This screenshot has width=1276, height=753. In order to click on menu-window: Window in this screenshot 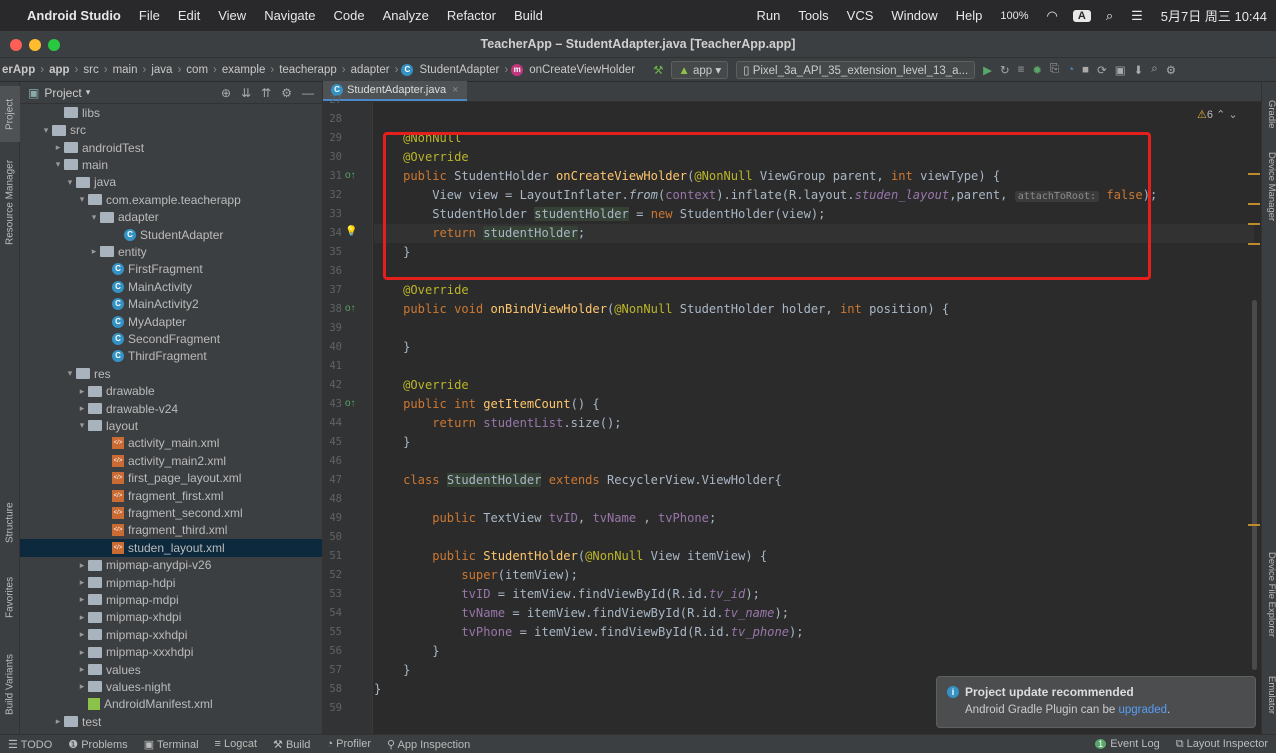, I will do `click(914, 15)`.